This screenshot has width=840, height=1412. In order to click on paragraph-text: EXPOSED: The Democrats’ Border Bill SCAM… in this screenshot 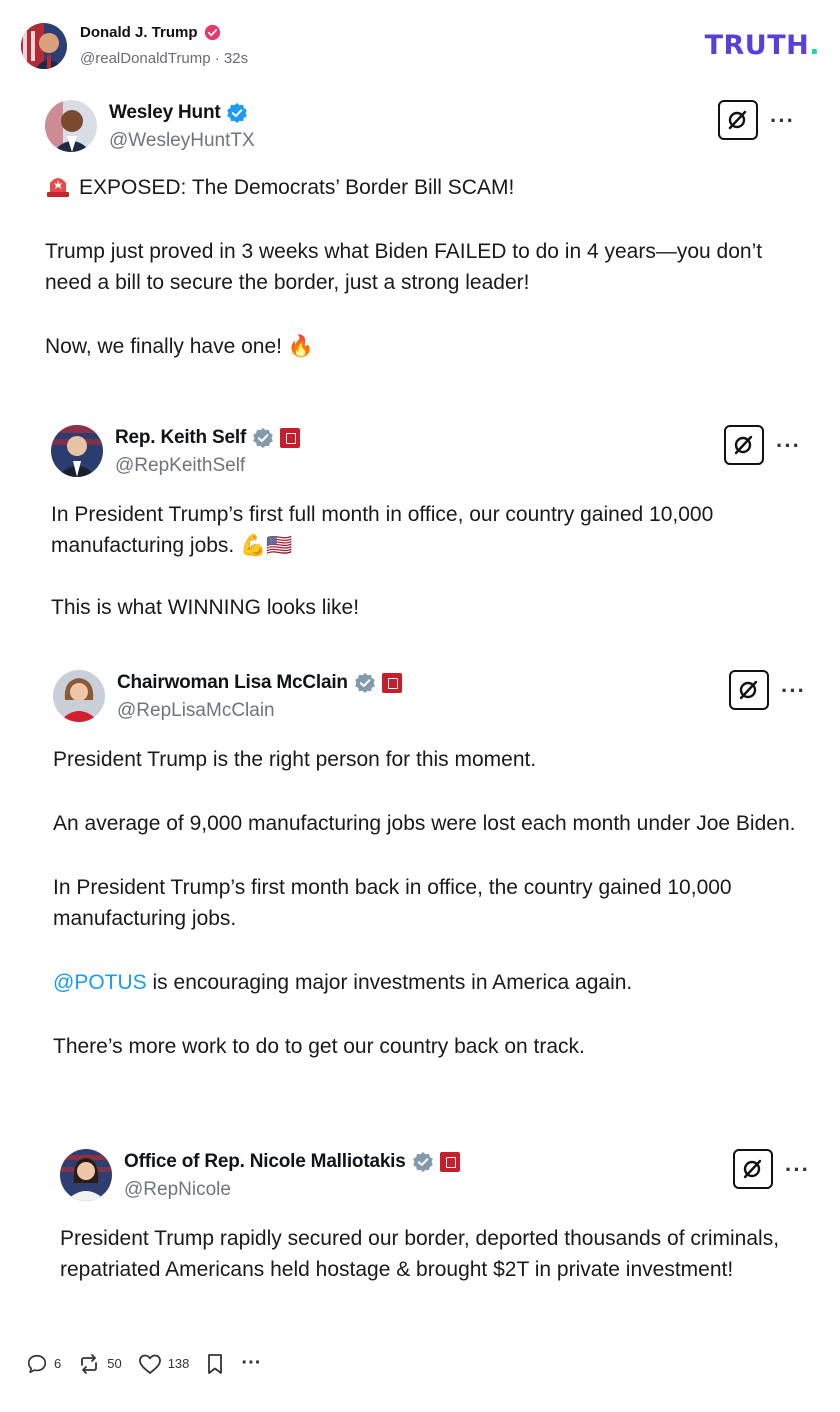, I will do `click(297, 187)`.